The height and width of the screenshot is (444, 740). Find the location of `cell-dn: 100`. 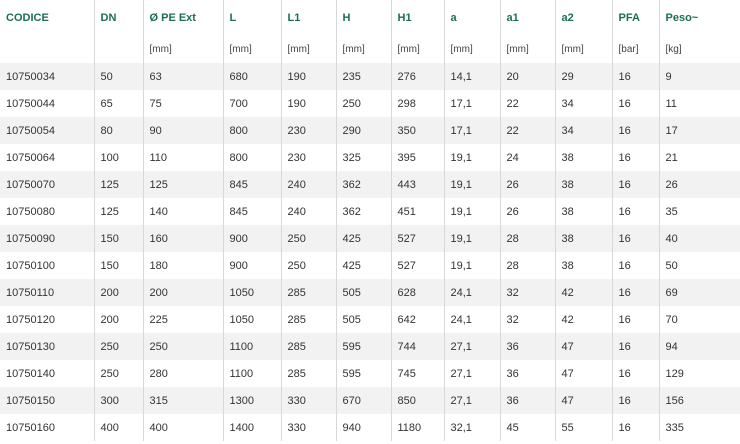

cell-dn: 100 is located at coordinates (119, 157).